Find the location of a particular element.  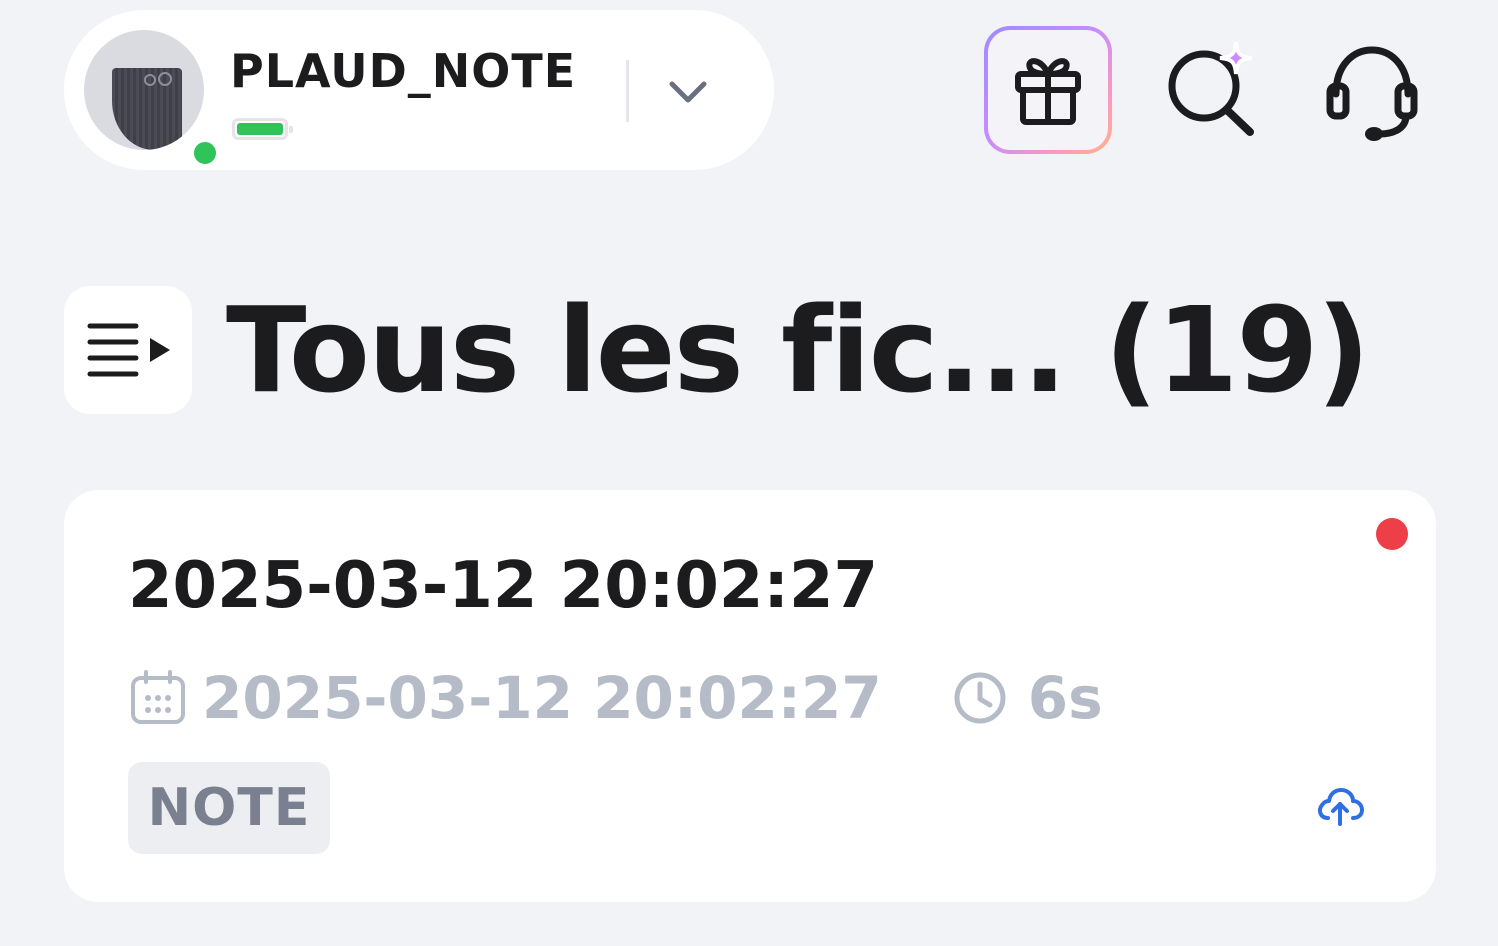

gift-button is located at coordinates (1048, 90).